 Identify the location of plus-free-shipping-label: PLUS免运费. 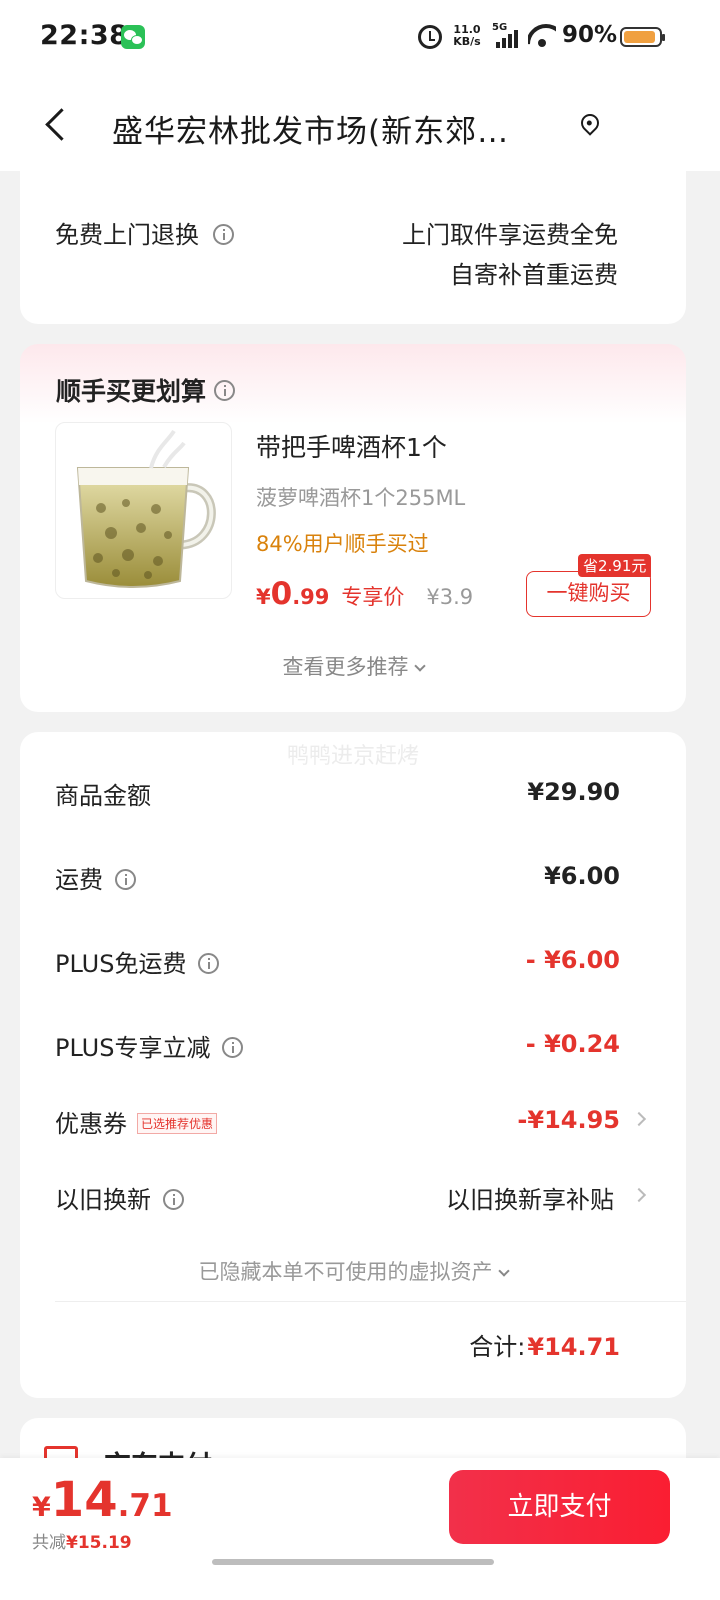
(121, 964).